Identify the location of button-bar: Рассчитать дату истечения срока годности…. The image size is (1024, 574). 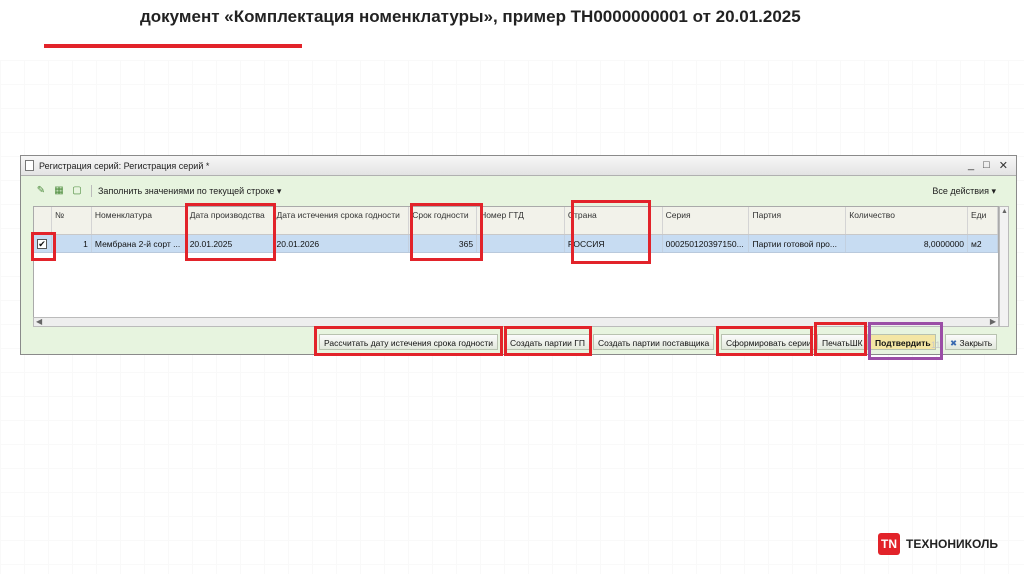
(519, 342).